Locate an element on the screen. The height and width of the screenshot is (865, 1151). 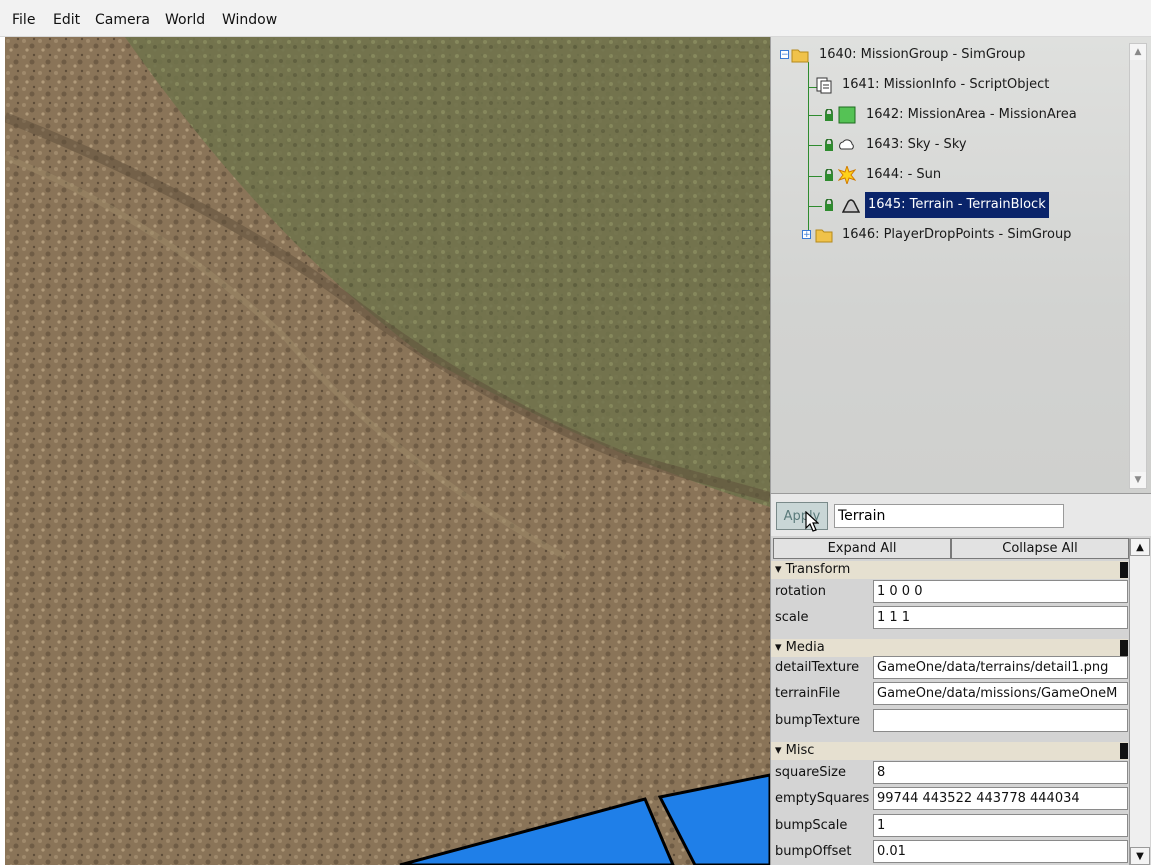
bump-offset-field: 0.01 is located at coordinates (1000, 851).